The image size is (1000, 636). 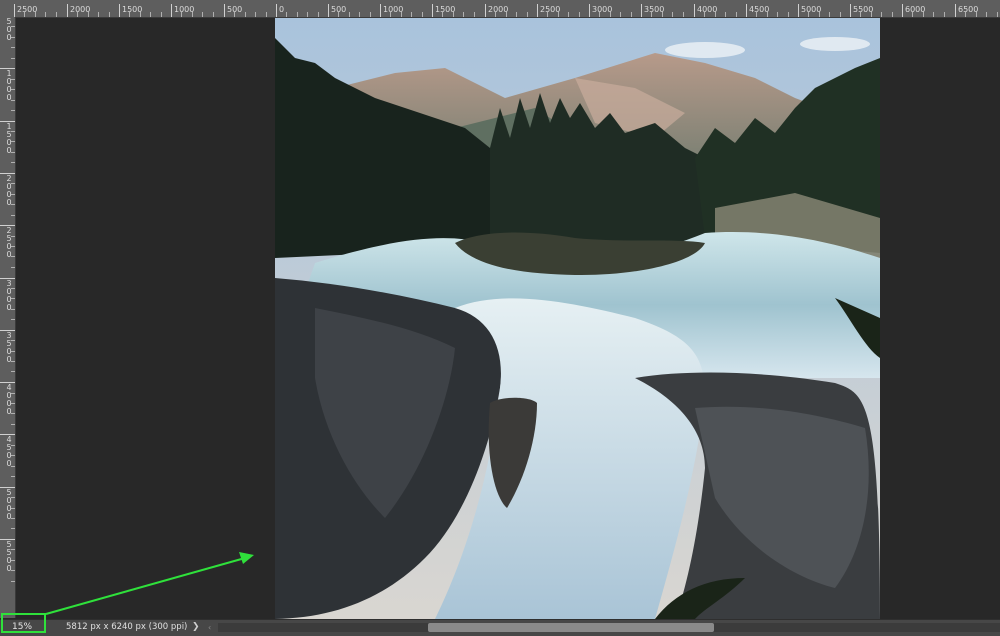 What do you see at coordinates (9, 243) in the screenshot?
I see `ruler-label: 2500` at bounding box center [9, 243].